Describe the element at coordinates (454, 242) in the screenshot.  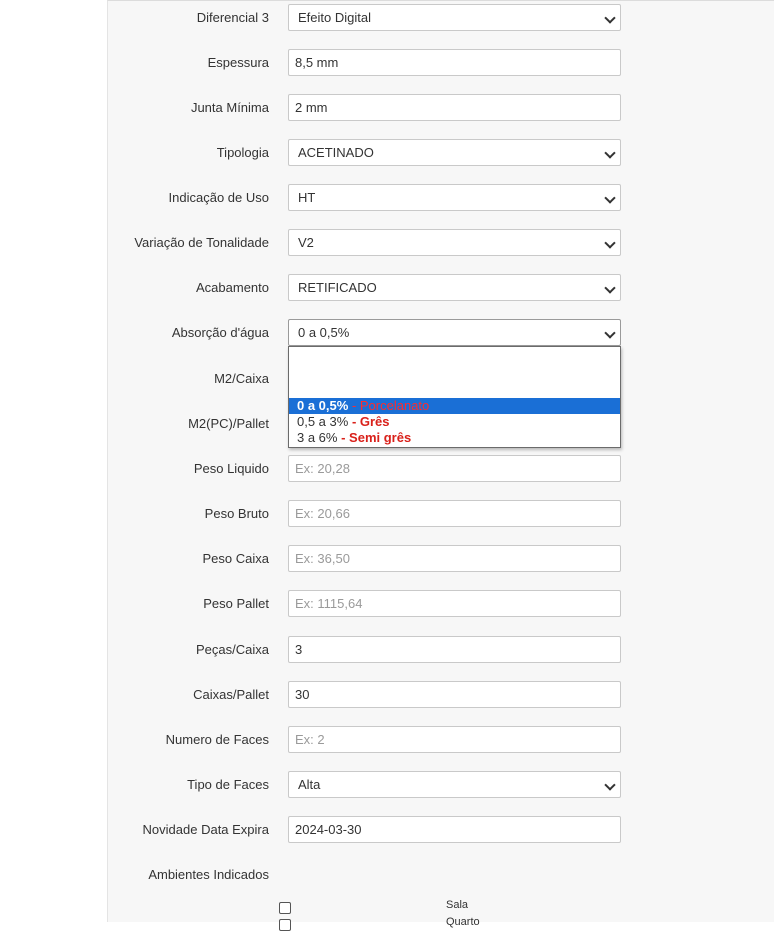
I see `variacao-tonalidade-select: V2` at that location.